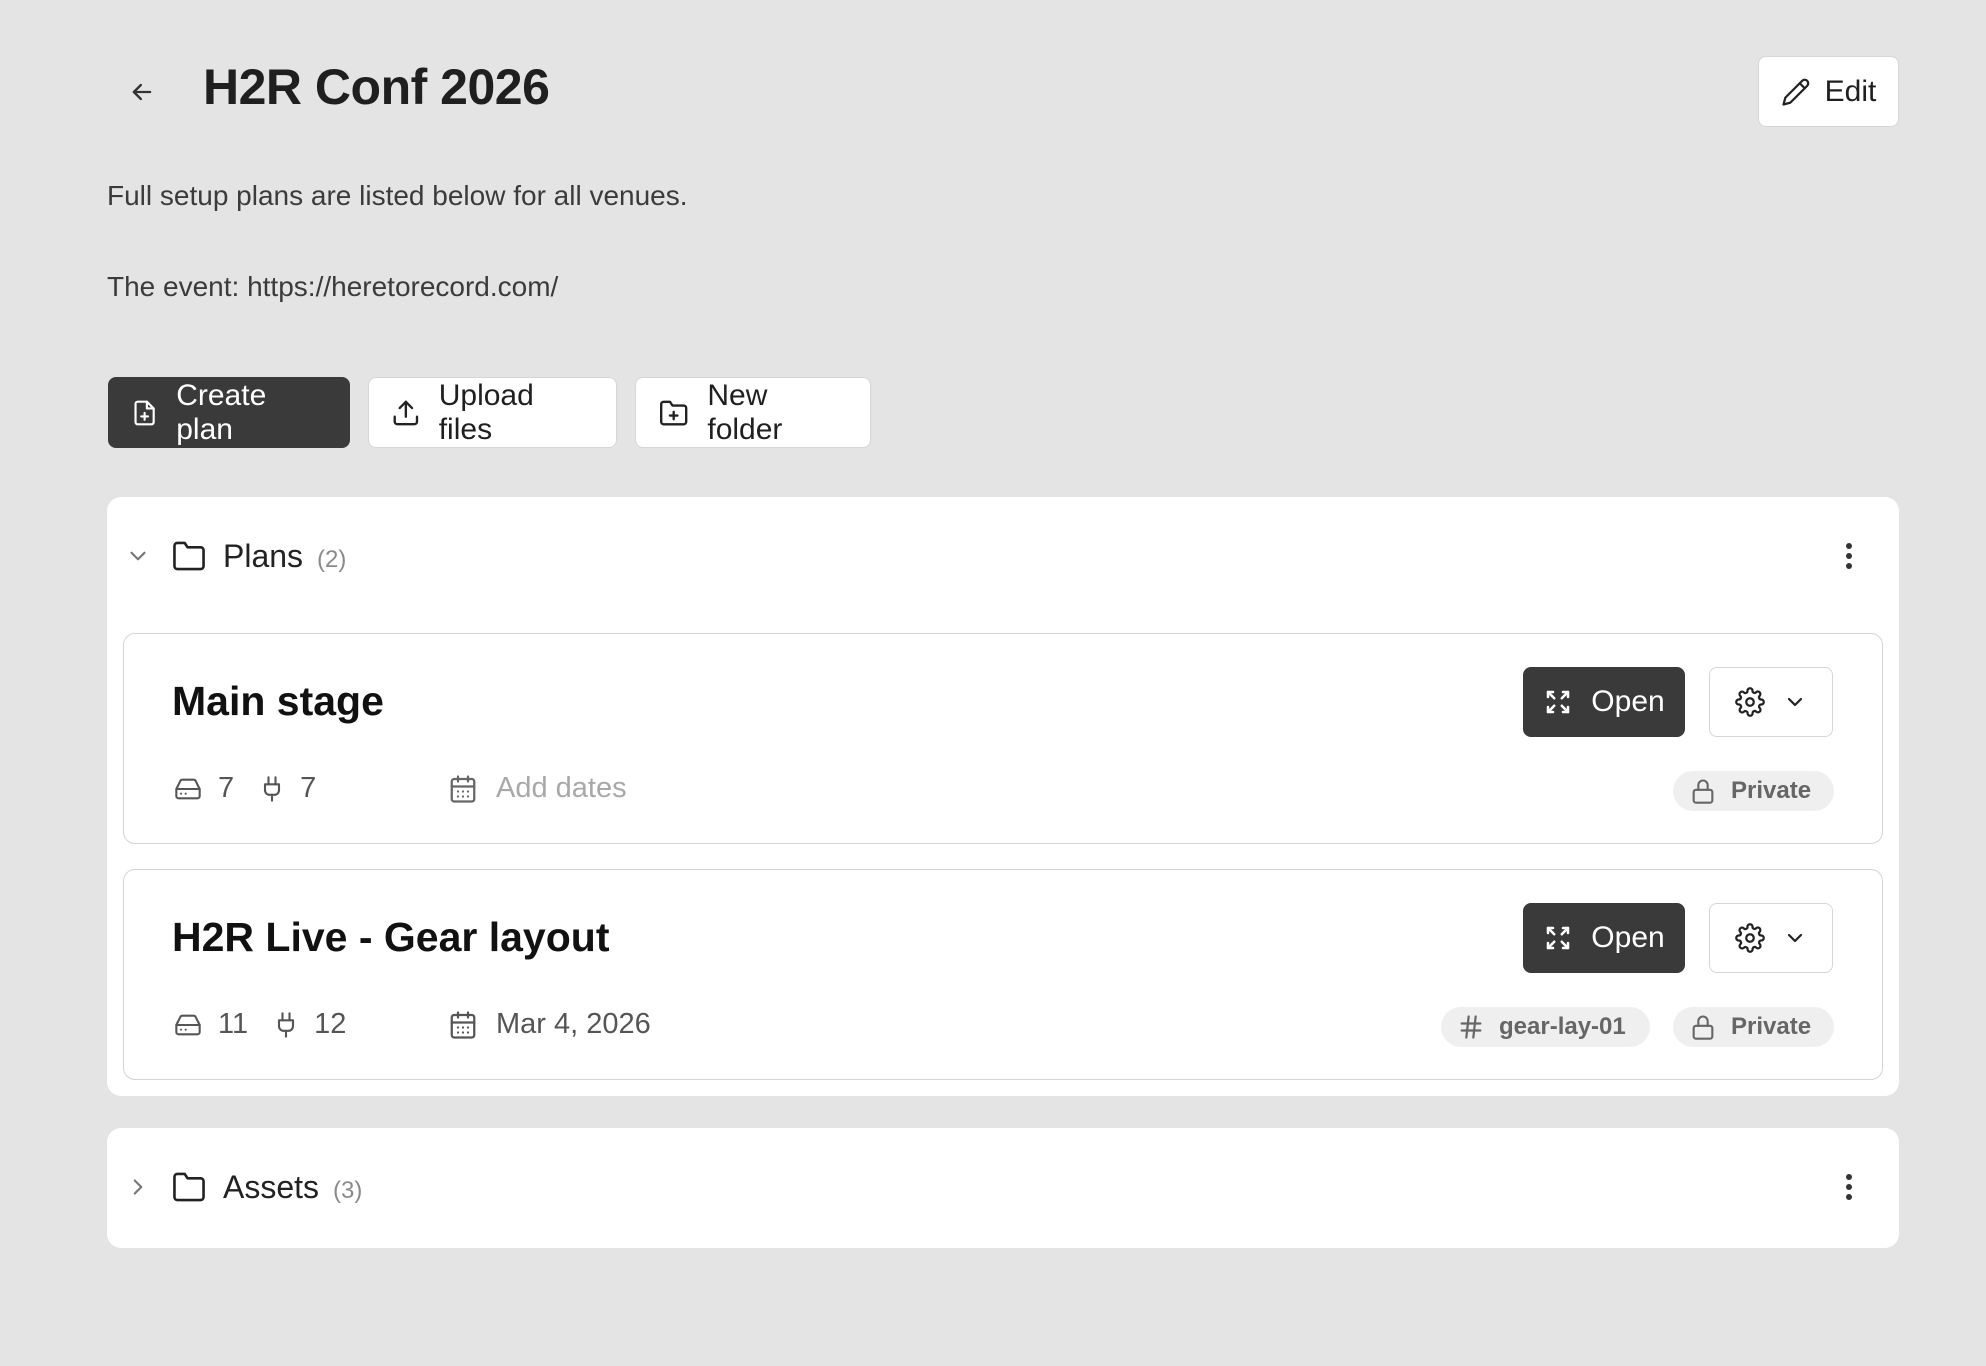  What do you see at coordinates (278, 701) in the screenshot?
I see `plan-title: Main stage` at bounding box center [278, 701].